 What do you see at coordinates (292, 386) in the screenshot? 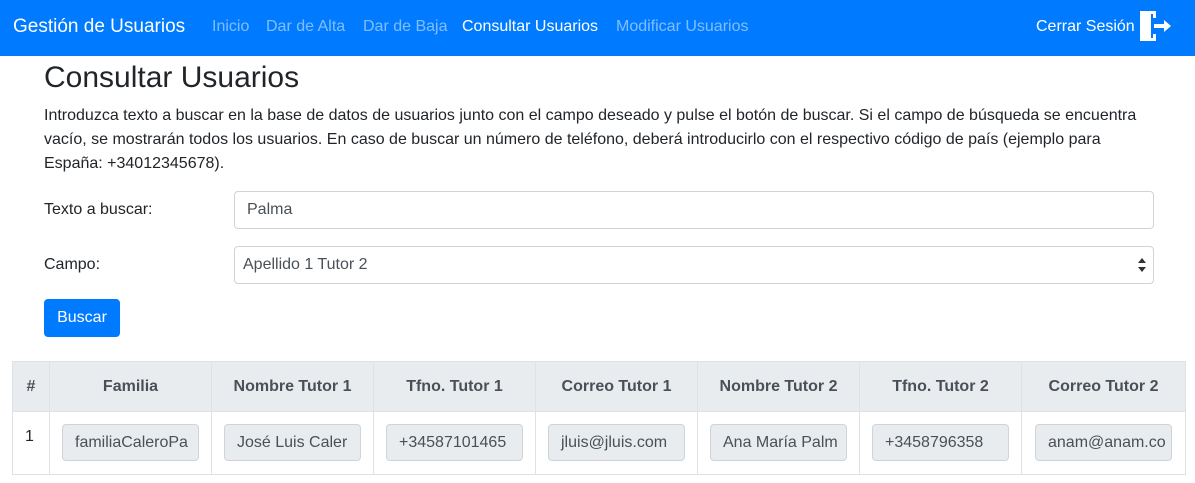
I see `header-nombre-tutor-1: Nombre Tutor 1` at bounding box center [292, 386].